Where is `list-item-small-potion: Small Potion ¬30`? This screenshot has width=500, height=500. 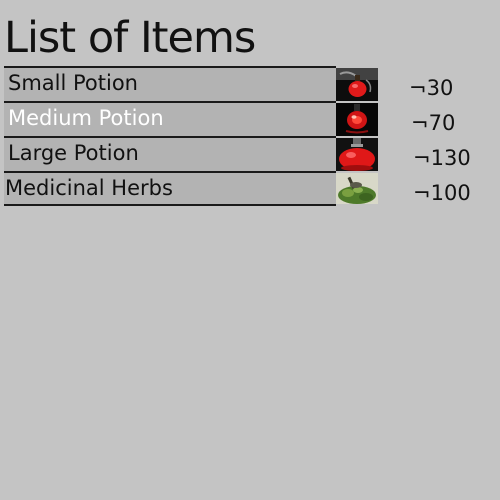
list-item-small-potion: Small Potion ¬30 is located at coordinates (228, 83).